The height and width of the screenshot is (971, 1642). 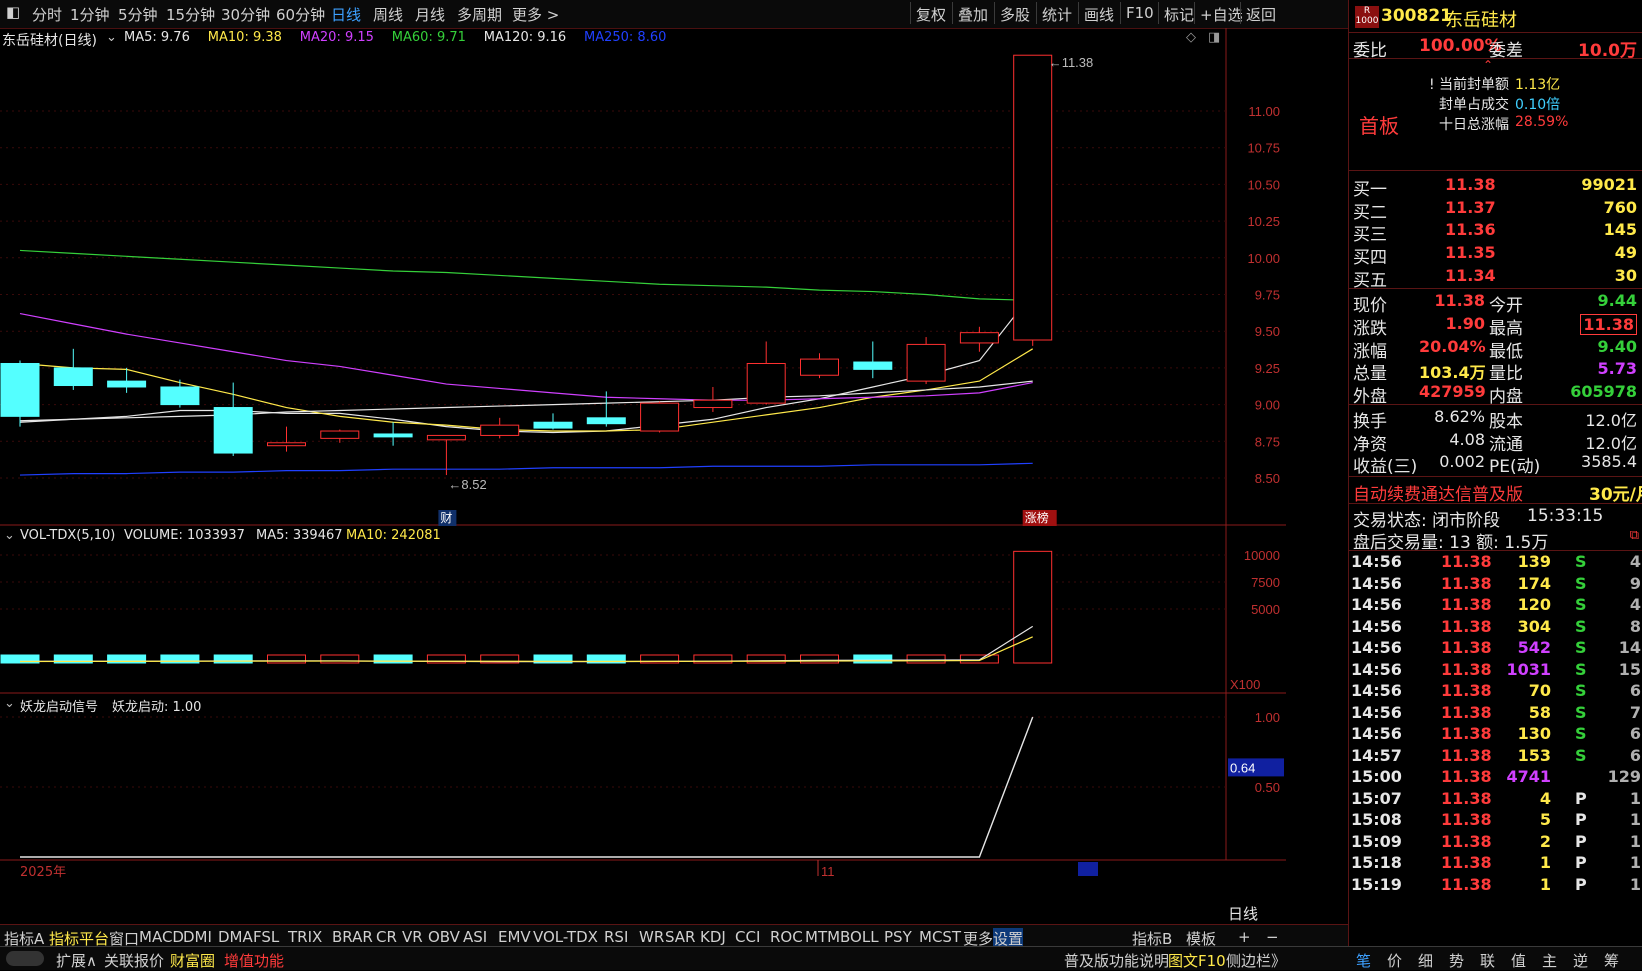 I want to click on tick-row: 14:56 11.38 120 S 4, so click(x=1496, y=604).